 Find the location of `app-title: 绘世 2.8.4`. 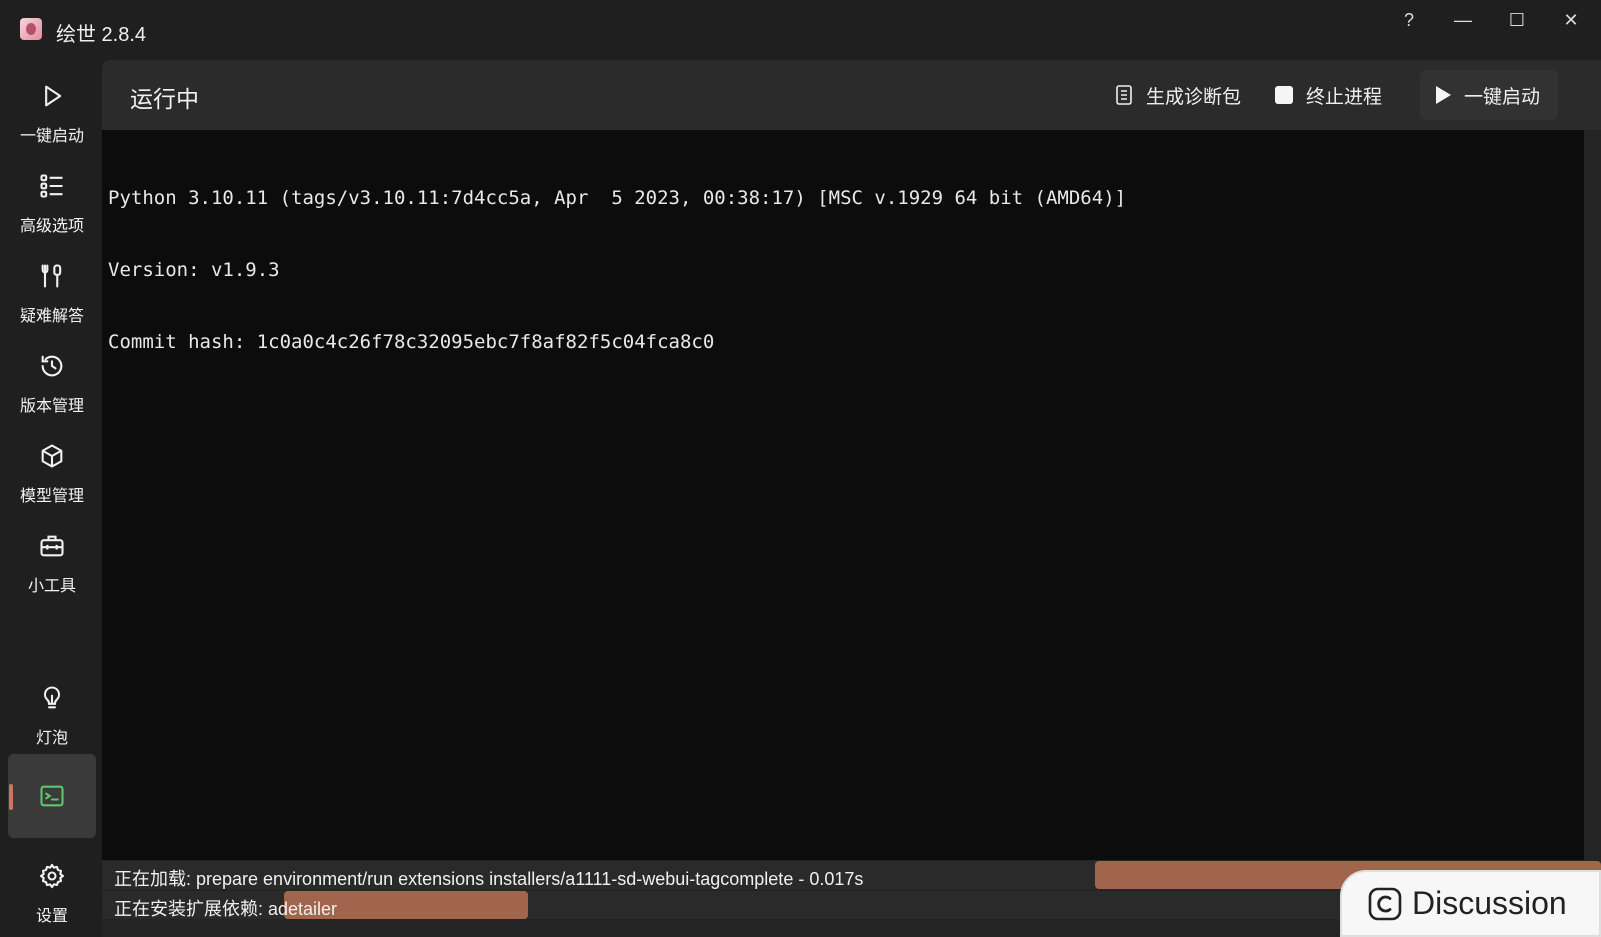

app-title: 绘世 2.8.4 is located at coordinates (101, 35).